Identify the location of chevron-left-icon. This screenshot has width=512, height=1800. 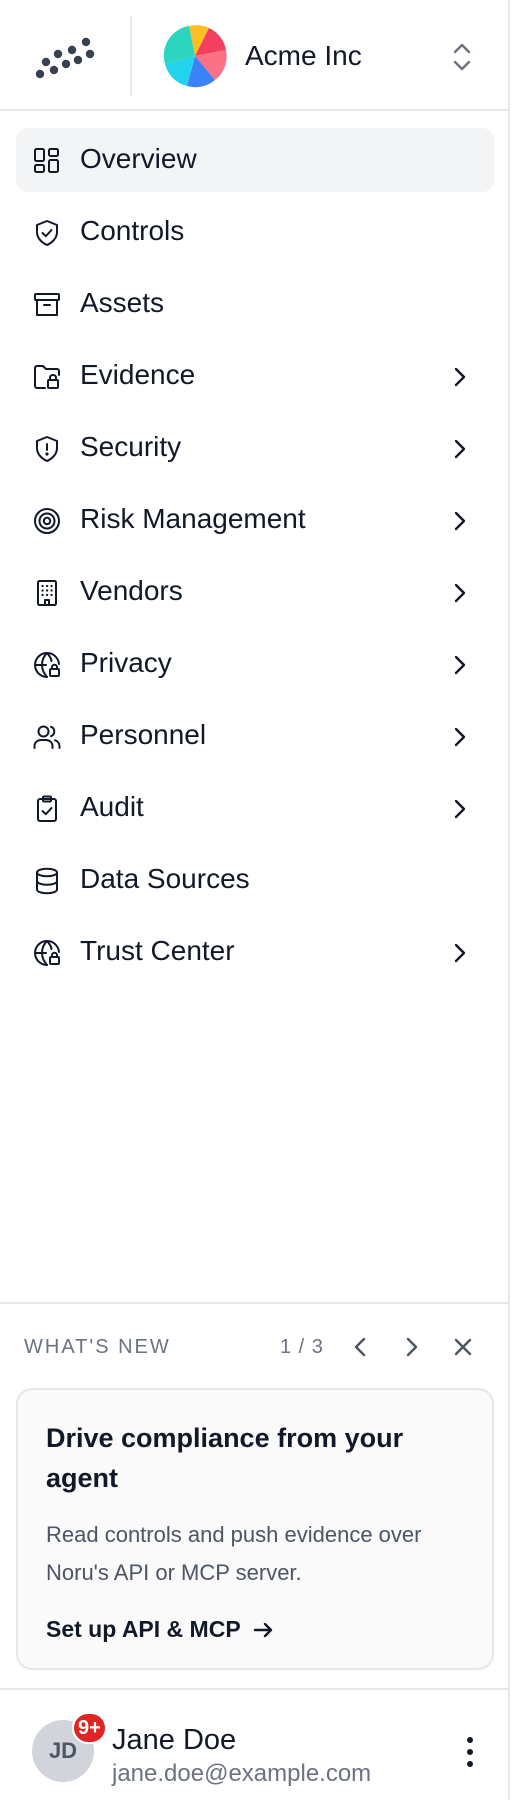
(361, 1347).